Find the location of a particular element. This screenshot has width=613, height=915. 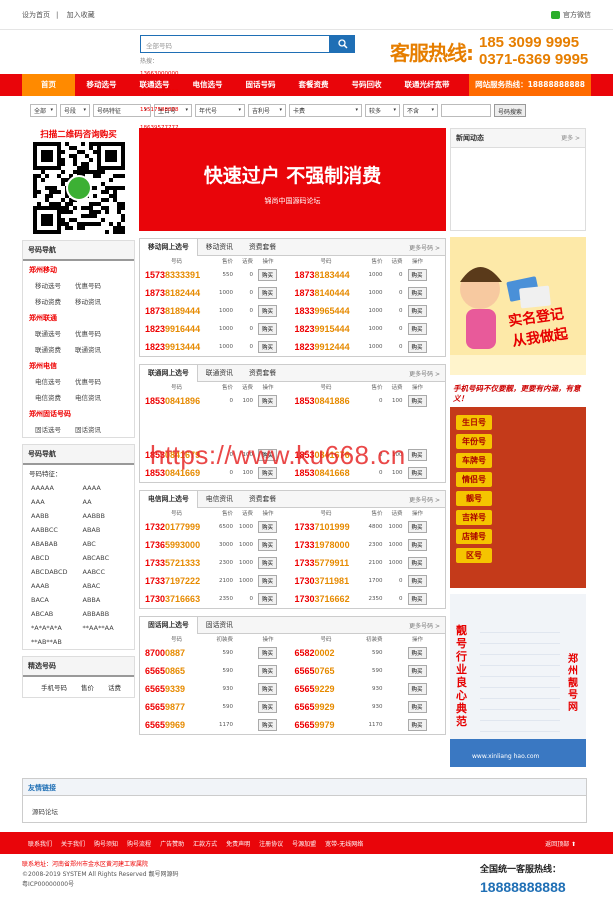

ad-zhengzhou-numbers: 靓号行业良心典范 郑州靓号网 www.xinliang hao.com is located at coordinates (518, 680).